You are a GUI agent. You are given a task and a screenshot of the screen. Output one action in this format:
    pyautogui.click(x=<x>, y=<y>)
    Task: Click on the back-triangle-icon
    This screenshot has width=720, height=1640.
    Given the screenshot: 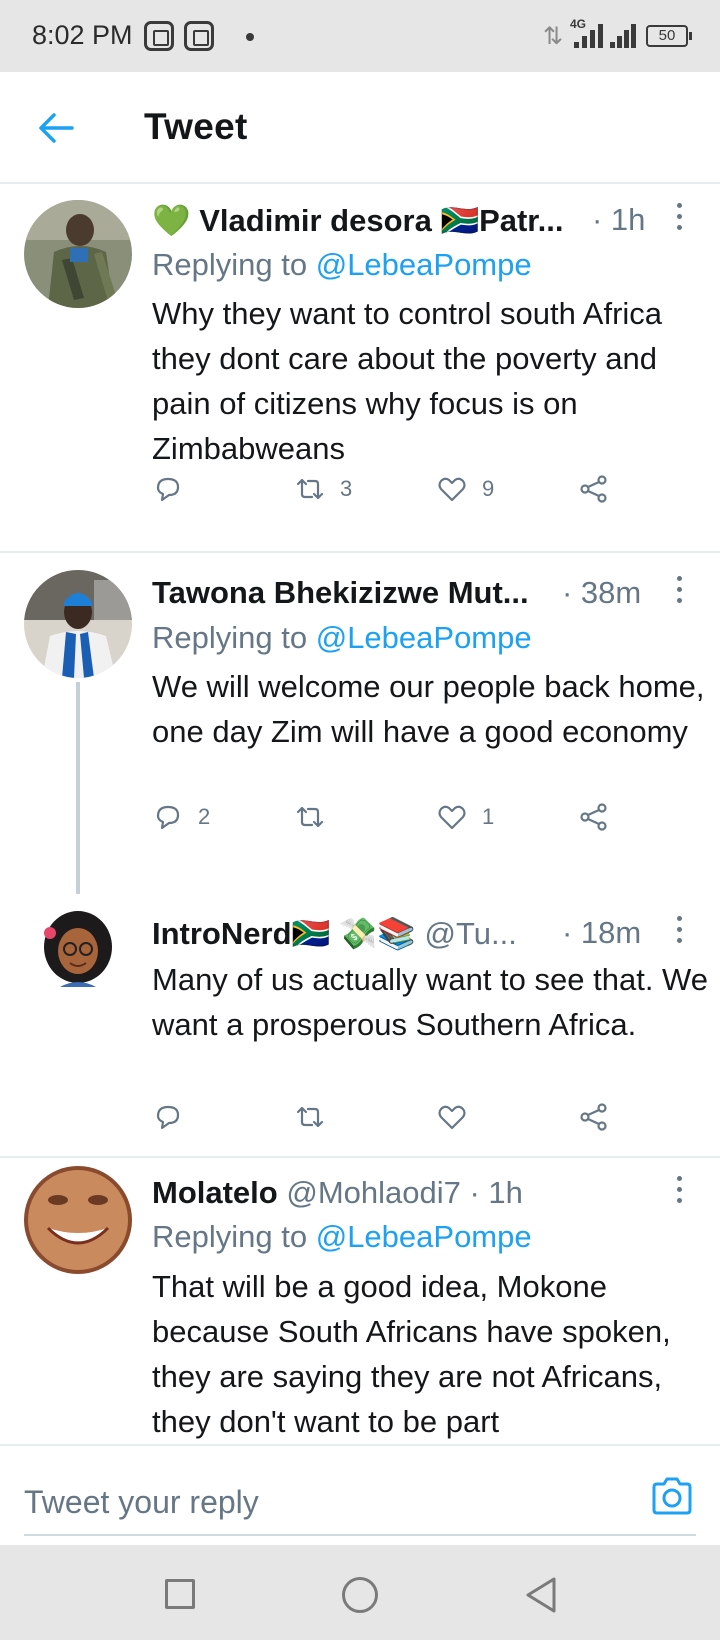 What is the action you would take?
    pyautogui.click(x=540, y=1595)
    